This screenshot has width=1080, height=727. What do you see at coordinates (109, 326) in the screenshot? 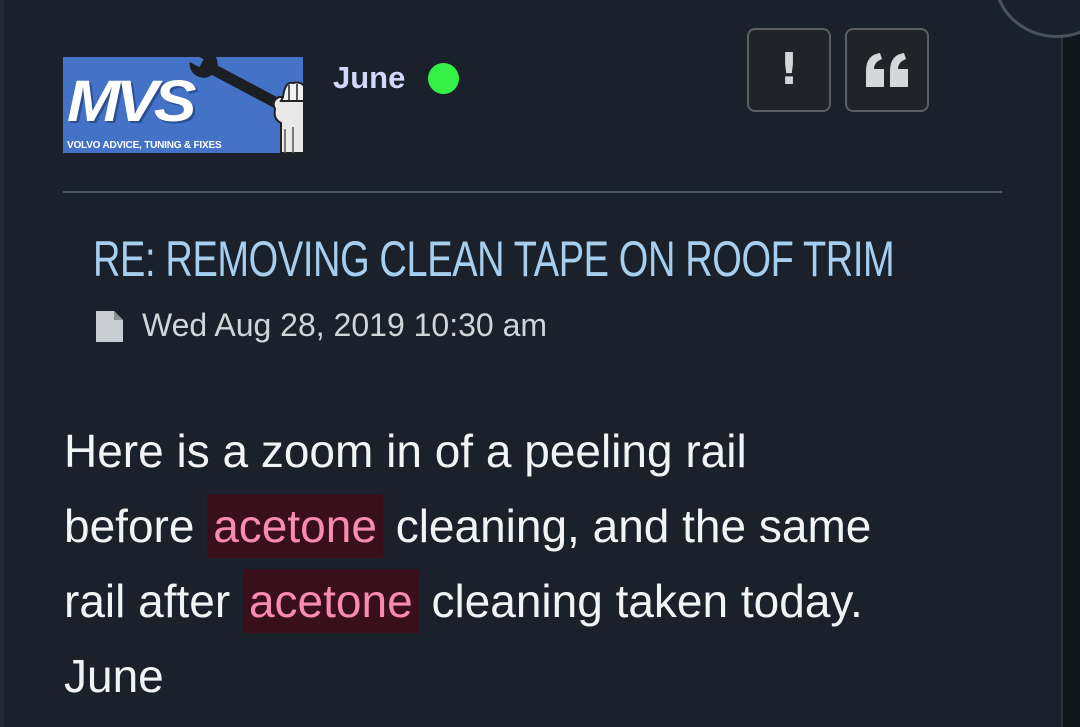
I see `document-icon` at bounding box center [109, 326].